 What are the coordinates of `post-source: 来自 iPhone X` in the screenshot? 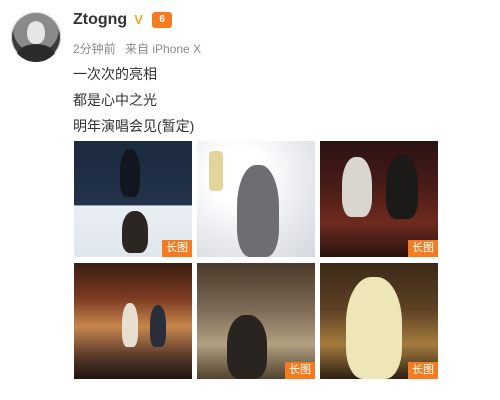 It's located at (163, 49).